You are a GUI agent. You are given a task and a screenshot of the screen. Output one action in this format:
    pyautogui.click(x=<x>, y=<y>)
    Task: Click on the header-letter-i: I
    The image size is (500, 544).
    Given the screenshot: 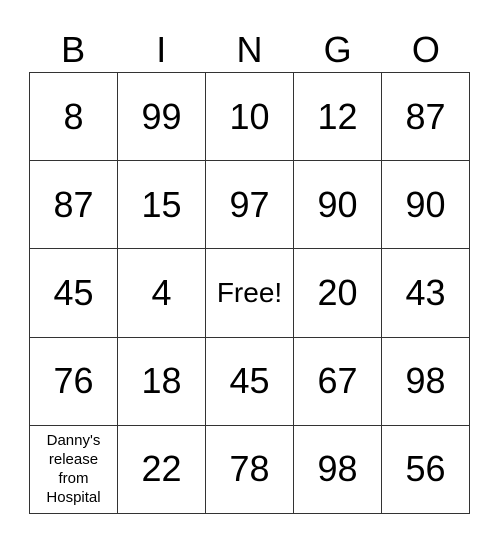 What is the action you would take?
    pyautogui.click(x=161, y=49)
    